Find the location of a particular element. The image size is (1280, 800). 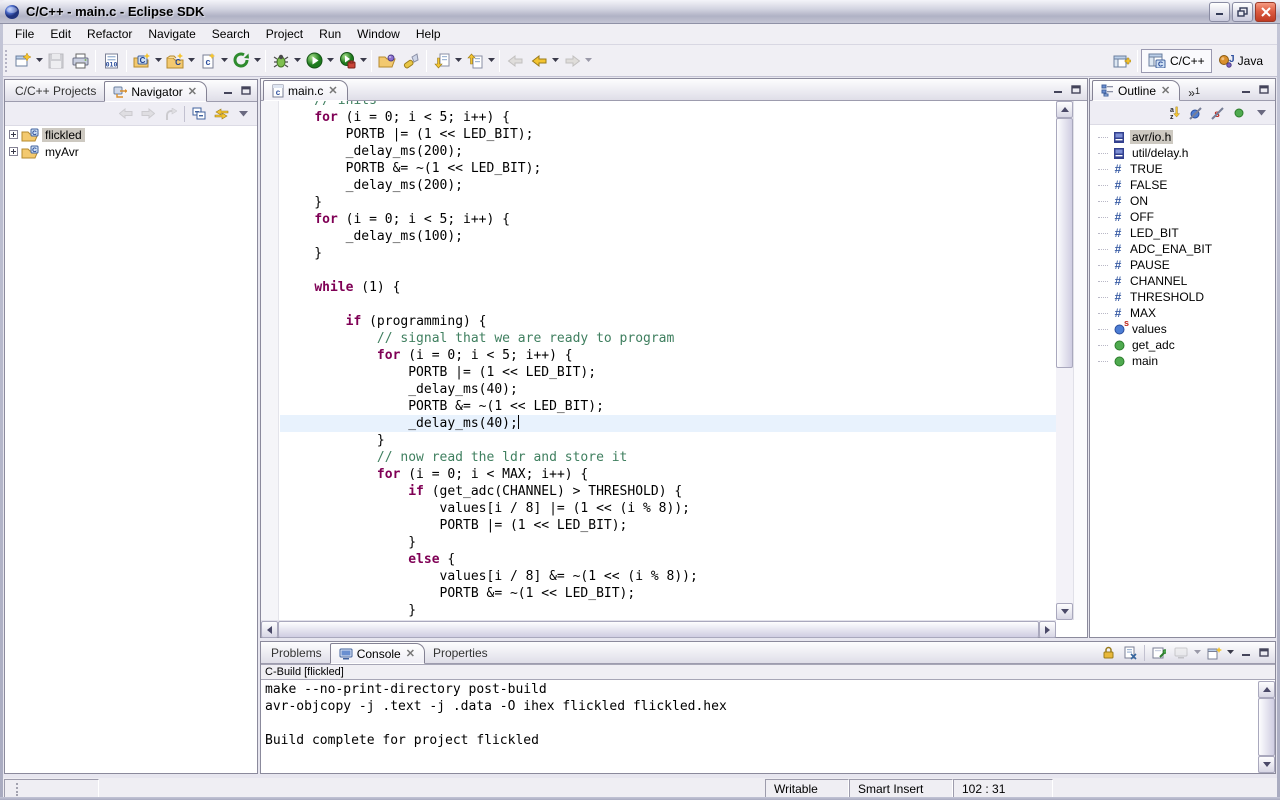

tab-properties: Properties is located at coordinates (460, 652).